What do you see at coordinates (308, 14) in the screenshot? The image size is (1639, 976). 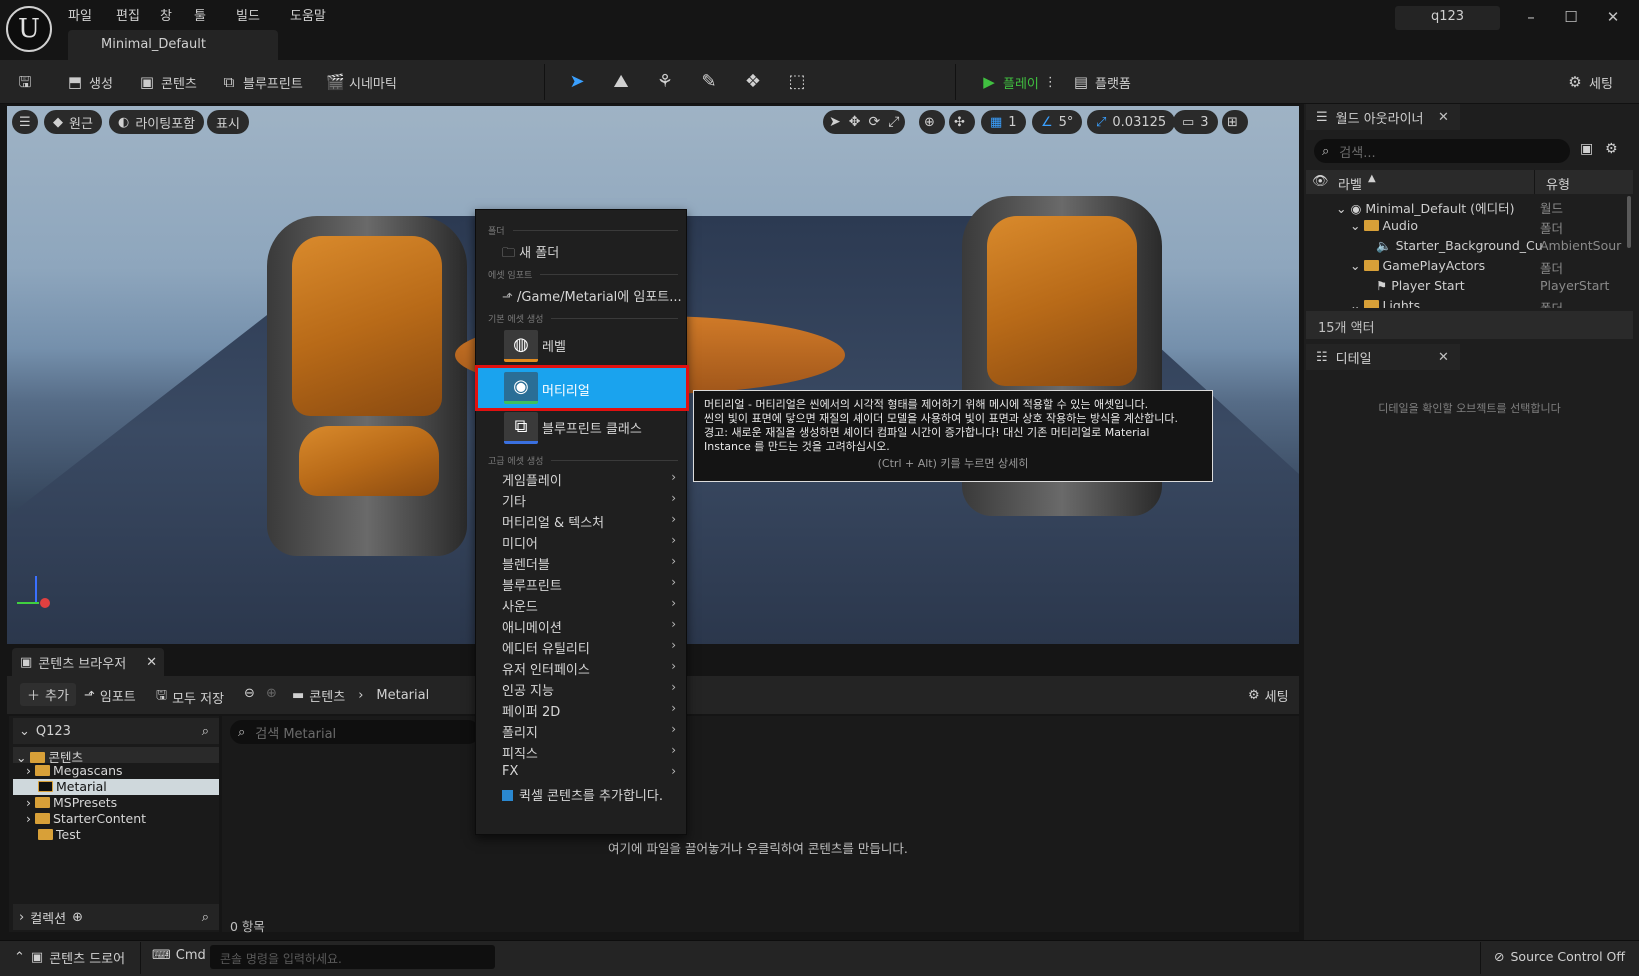 I see `menu-help: 도움말` at bounding box center [308, 14].